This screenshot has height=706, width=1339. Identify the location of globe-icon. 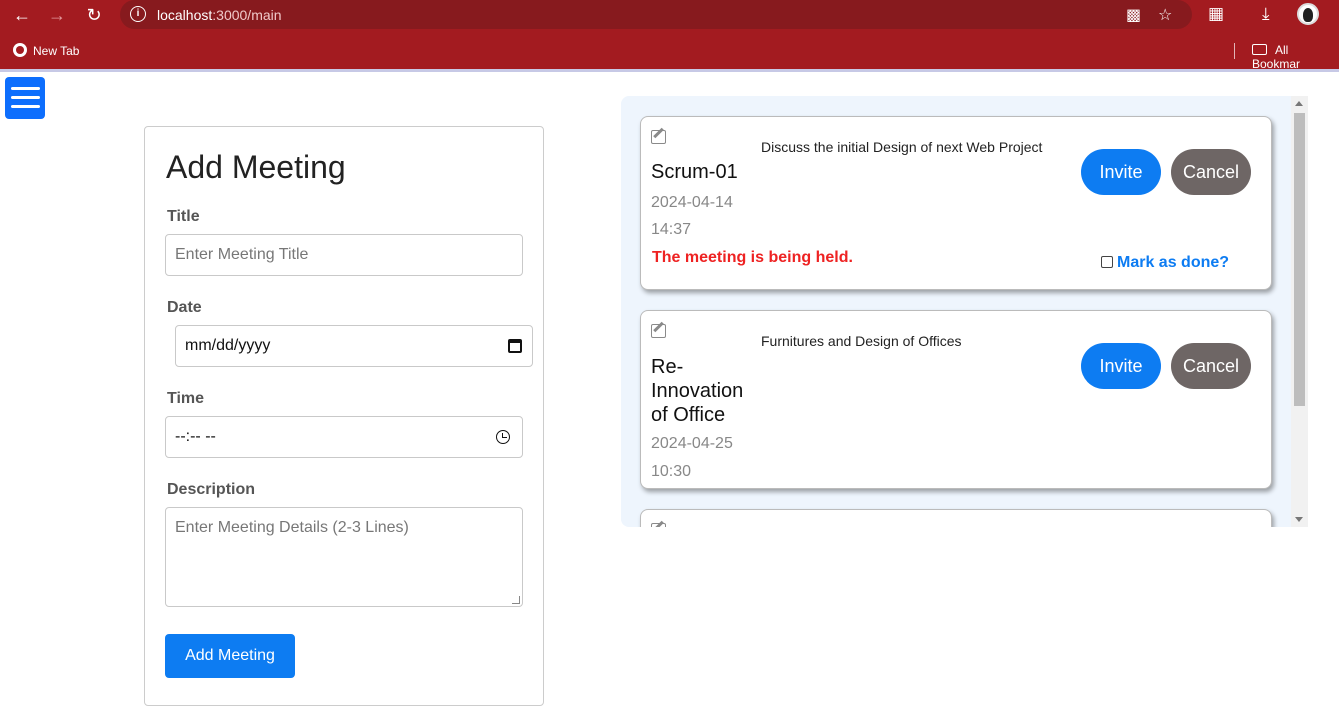
(20, 50).